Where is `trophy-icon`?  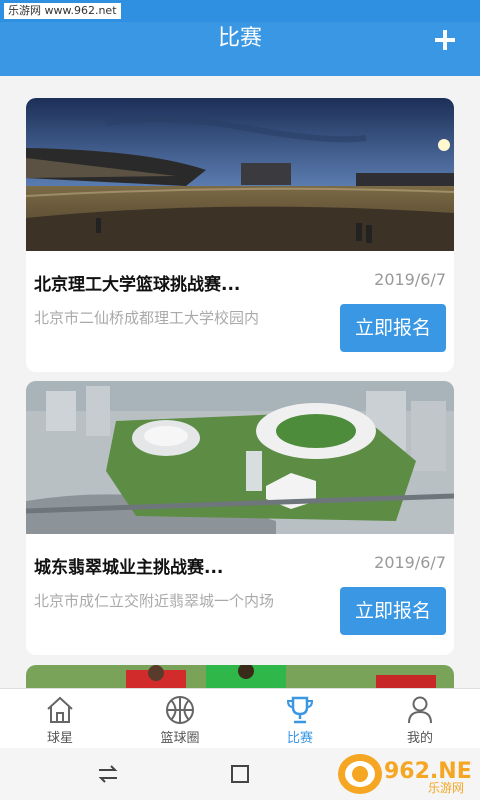
trophy-icon is located at coordinates (300, 710).